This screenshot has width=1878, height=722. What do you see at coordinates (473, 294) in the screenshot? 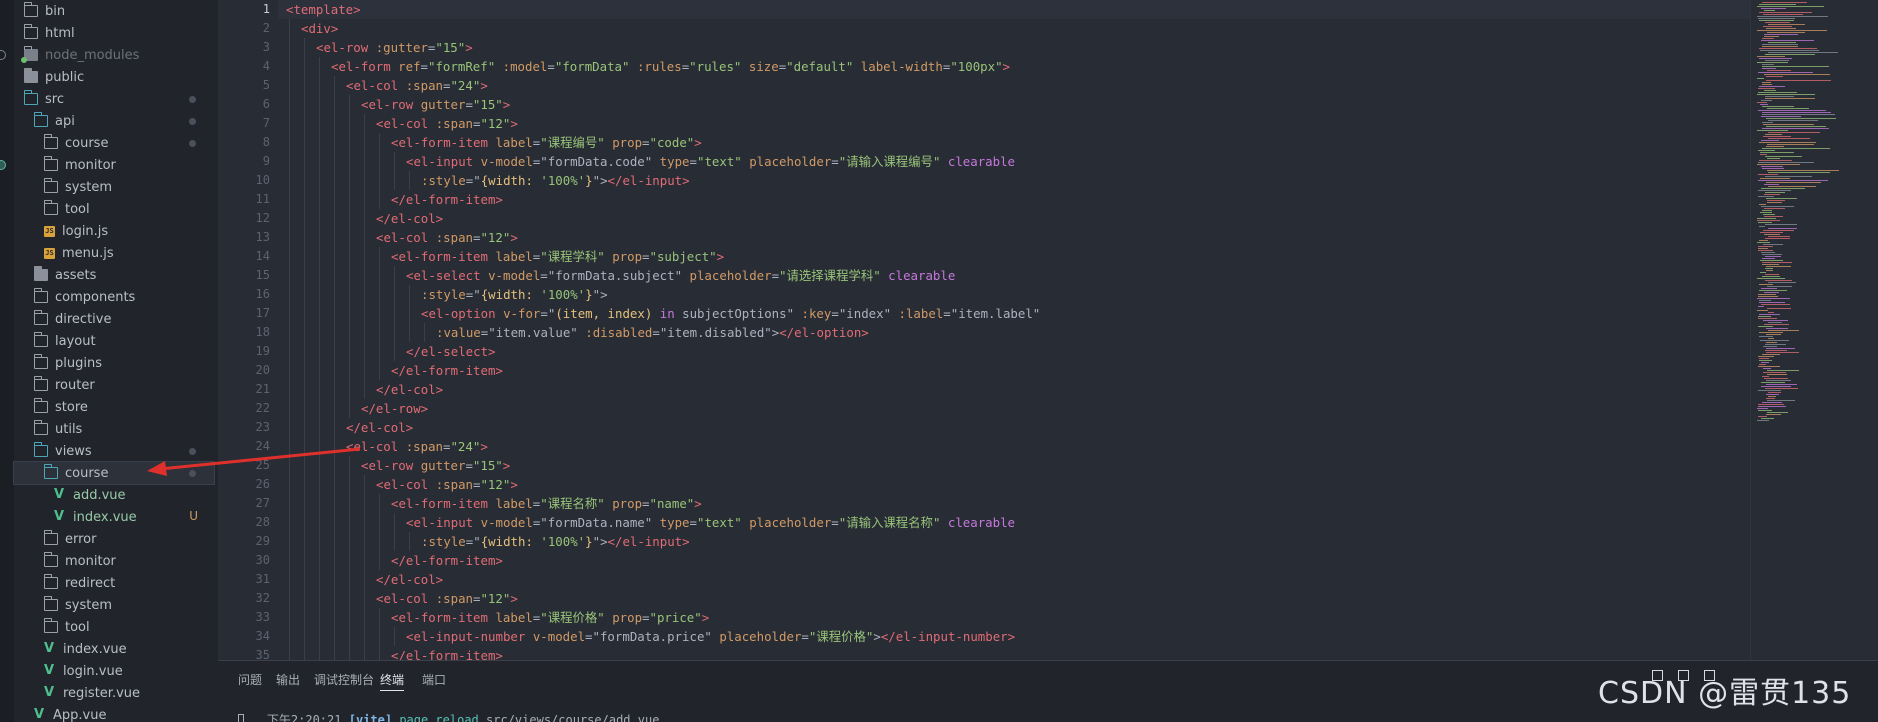
I see `code-token: ="` at bounding box center [473, 294].